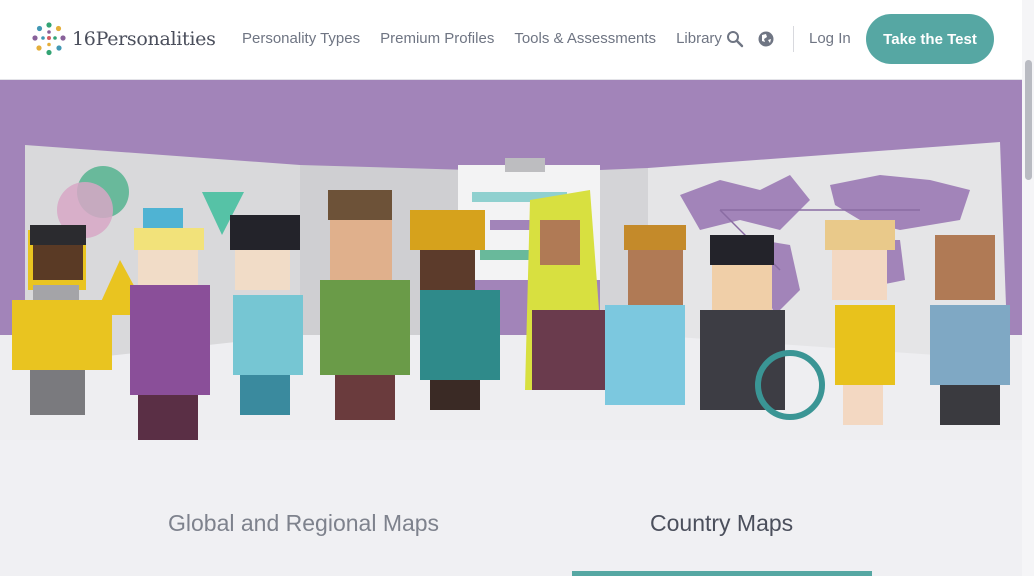  Describe the element at coordinates (830, 38) in the screenshot. I see `login-link: Log In` at that location.